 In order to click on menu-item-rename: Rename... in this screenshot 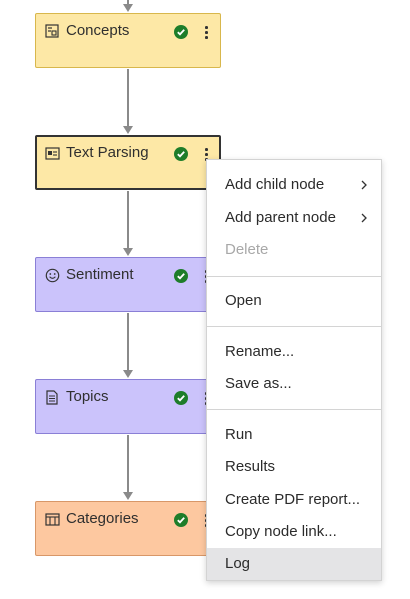, I will do `click(294, 352)`.